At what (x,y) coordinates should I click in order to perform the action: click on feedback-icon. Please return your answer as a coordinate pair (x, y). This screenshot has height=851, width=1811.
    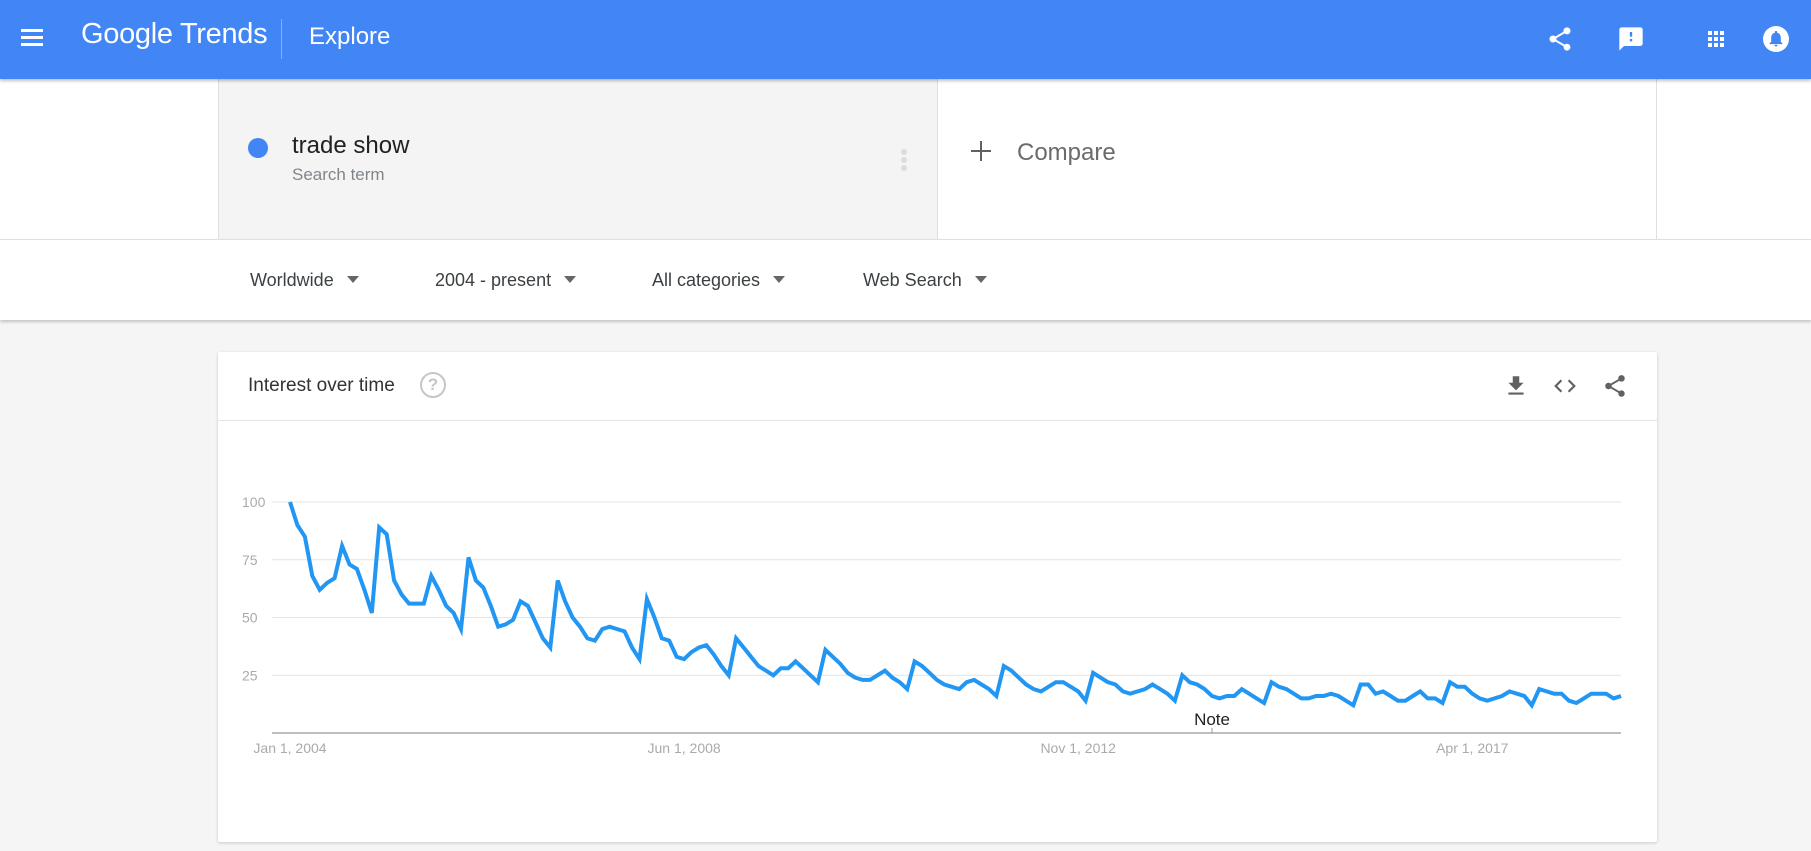
    Looking at the image, I should click on (1631, 39).